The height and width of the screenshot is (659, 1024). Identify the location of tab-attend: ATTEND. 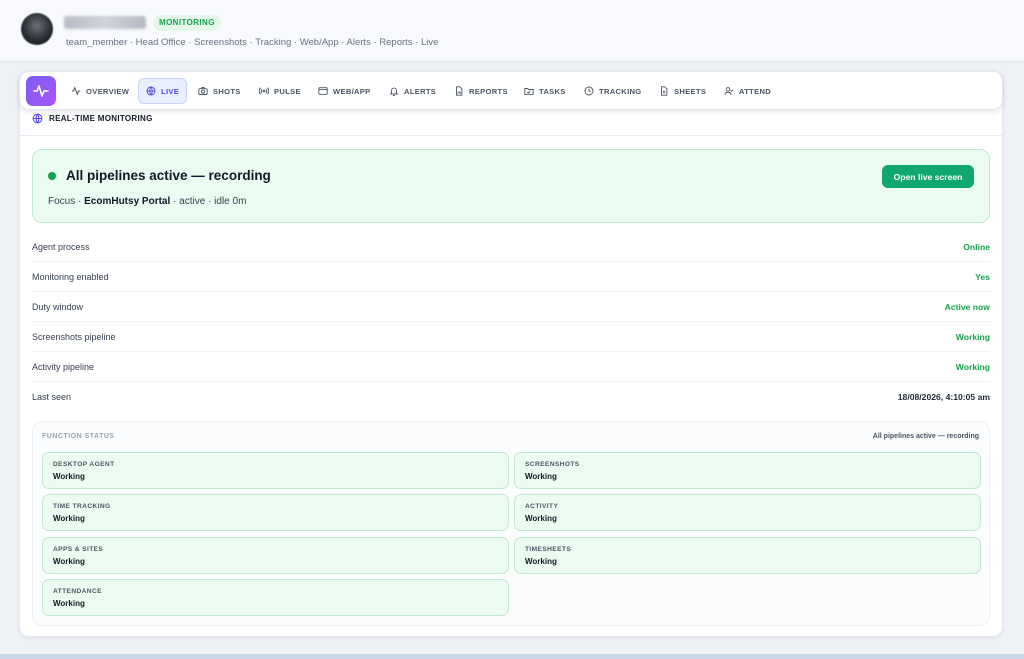
(747, 91).